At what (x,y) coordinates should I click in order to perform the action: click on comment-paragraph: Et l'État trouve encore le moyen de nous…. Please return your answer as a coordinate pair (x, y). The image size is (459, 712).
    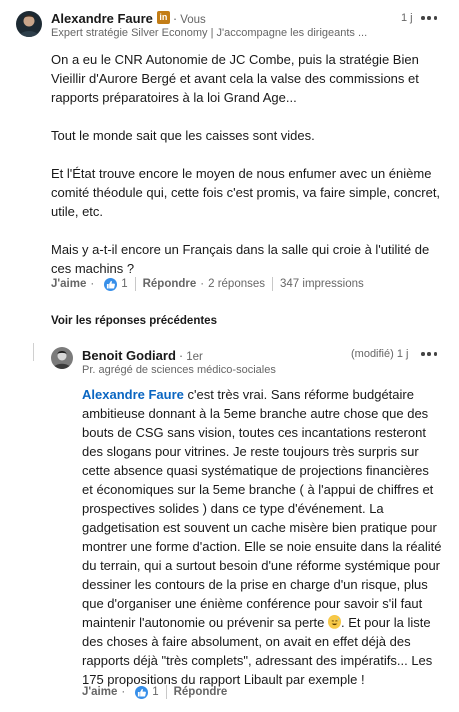
    Looking at the image, I should click on (246, 192).